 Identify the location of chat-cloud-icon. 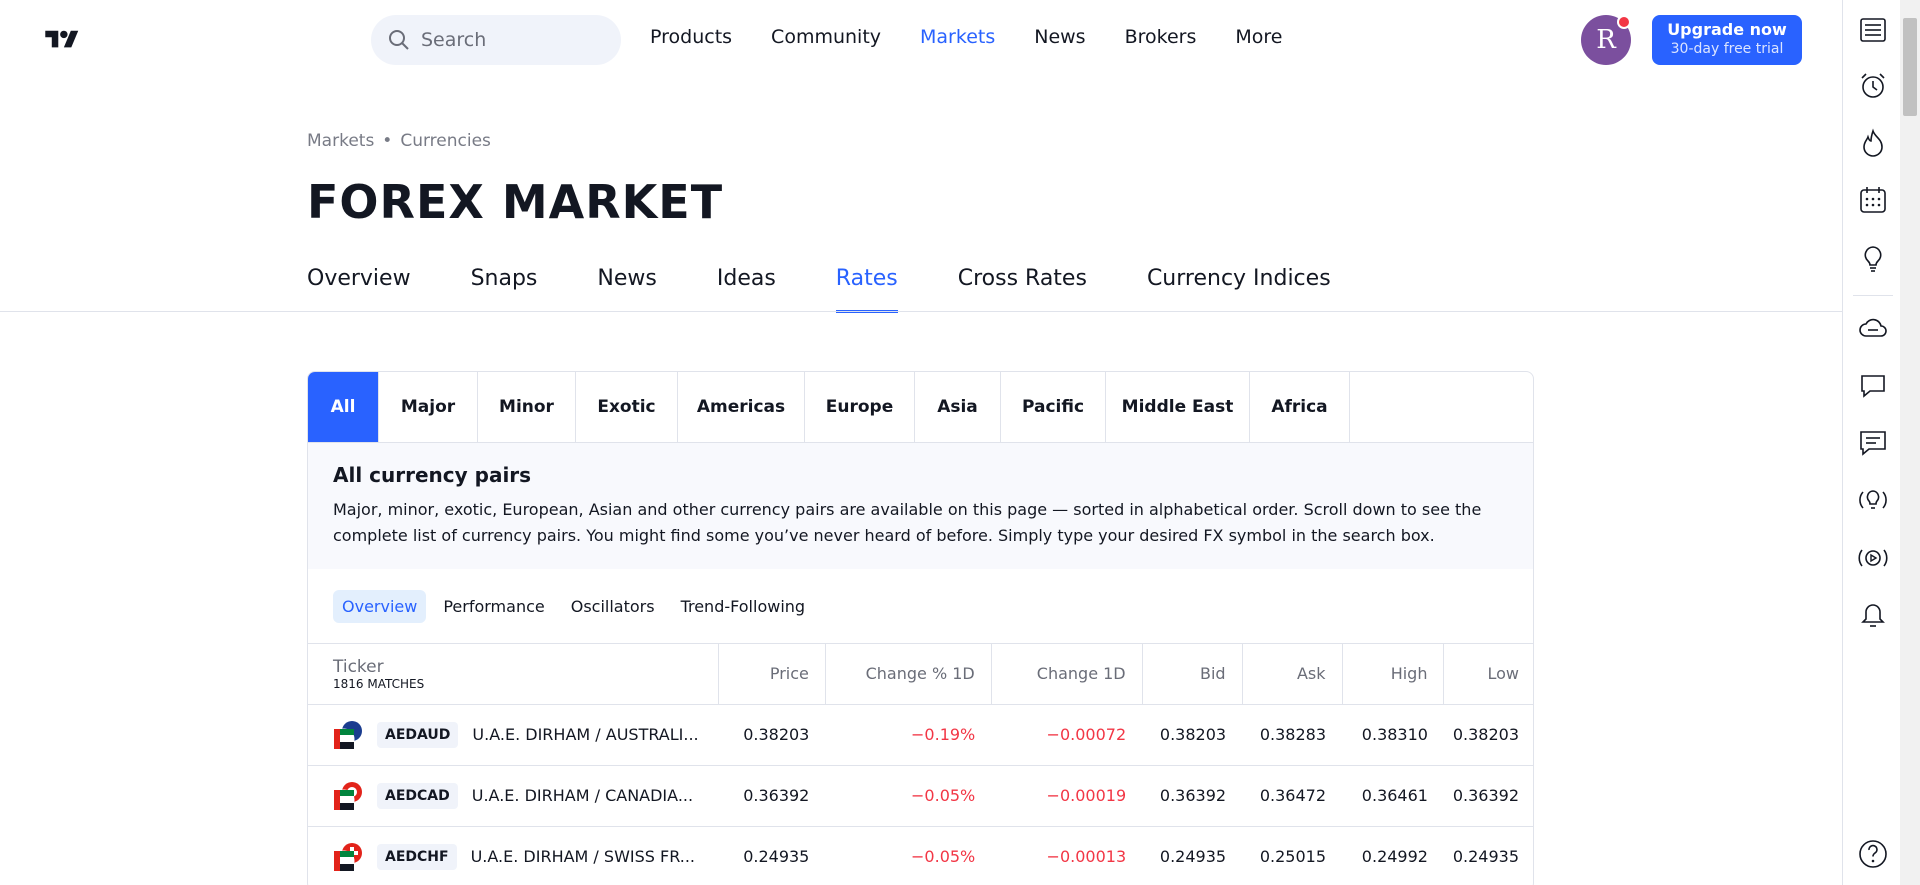
(1873, 330).